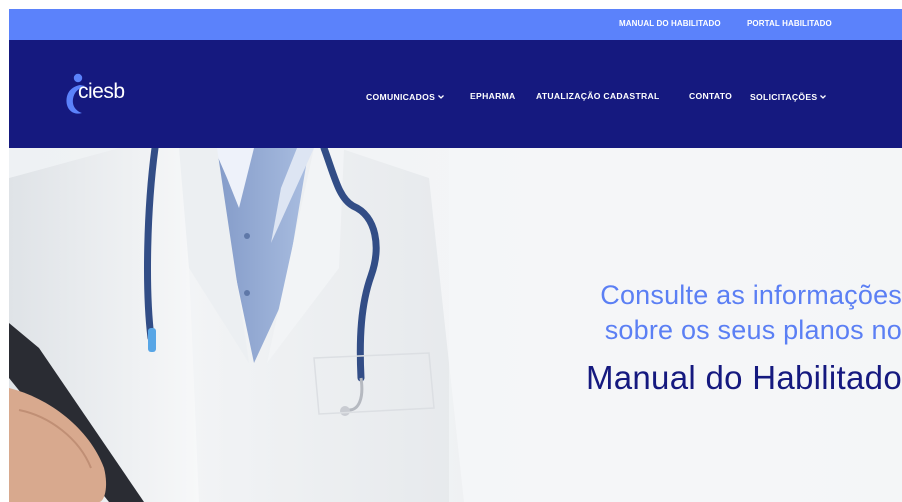 Image resolution: width=902 pixels, height=502 pixels. Describe the element at coordinates (401, 97) in the screenshot. I see `nav-item-label: COMUNICADOS` at that location.